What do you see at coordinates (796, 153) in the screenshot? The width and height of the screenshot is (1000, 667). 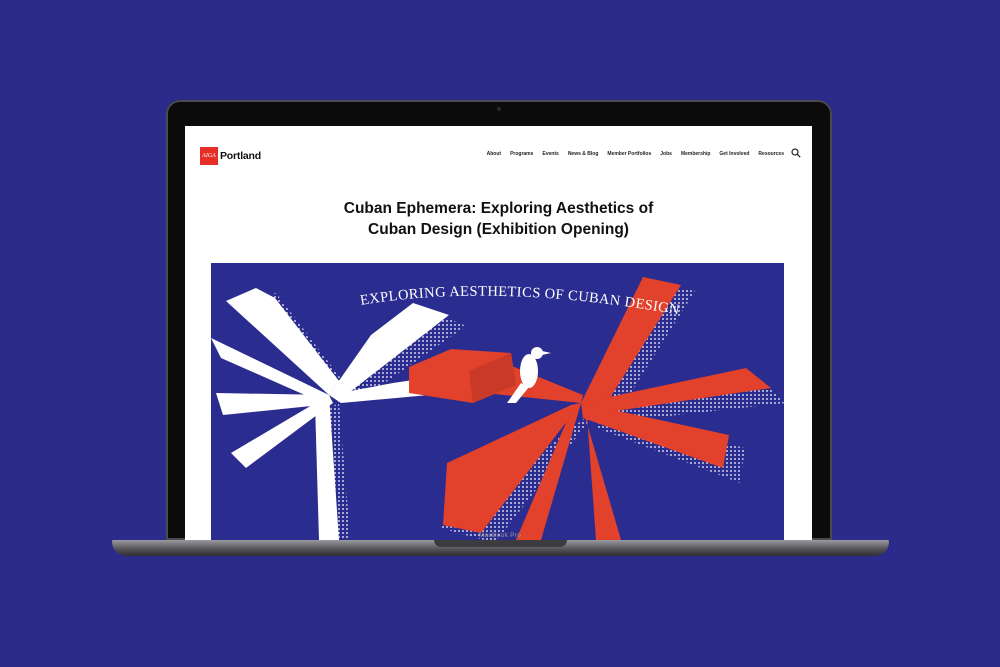 I see `search-icon` at bounding box center [796, 153].